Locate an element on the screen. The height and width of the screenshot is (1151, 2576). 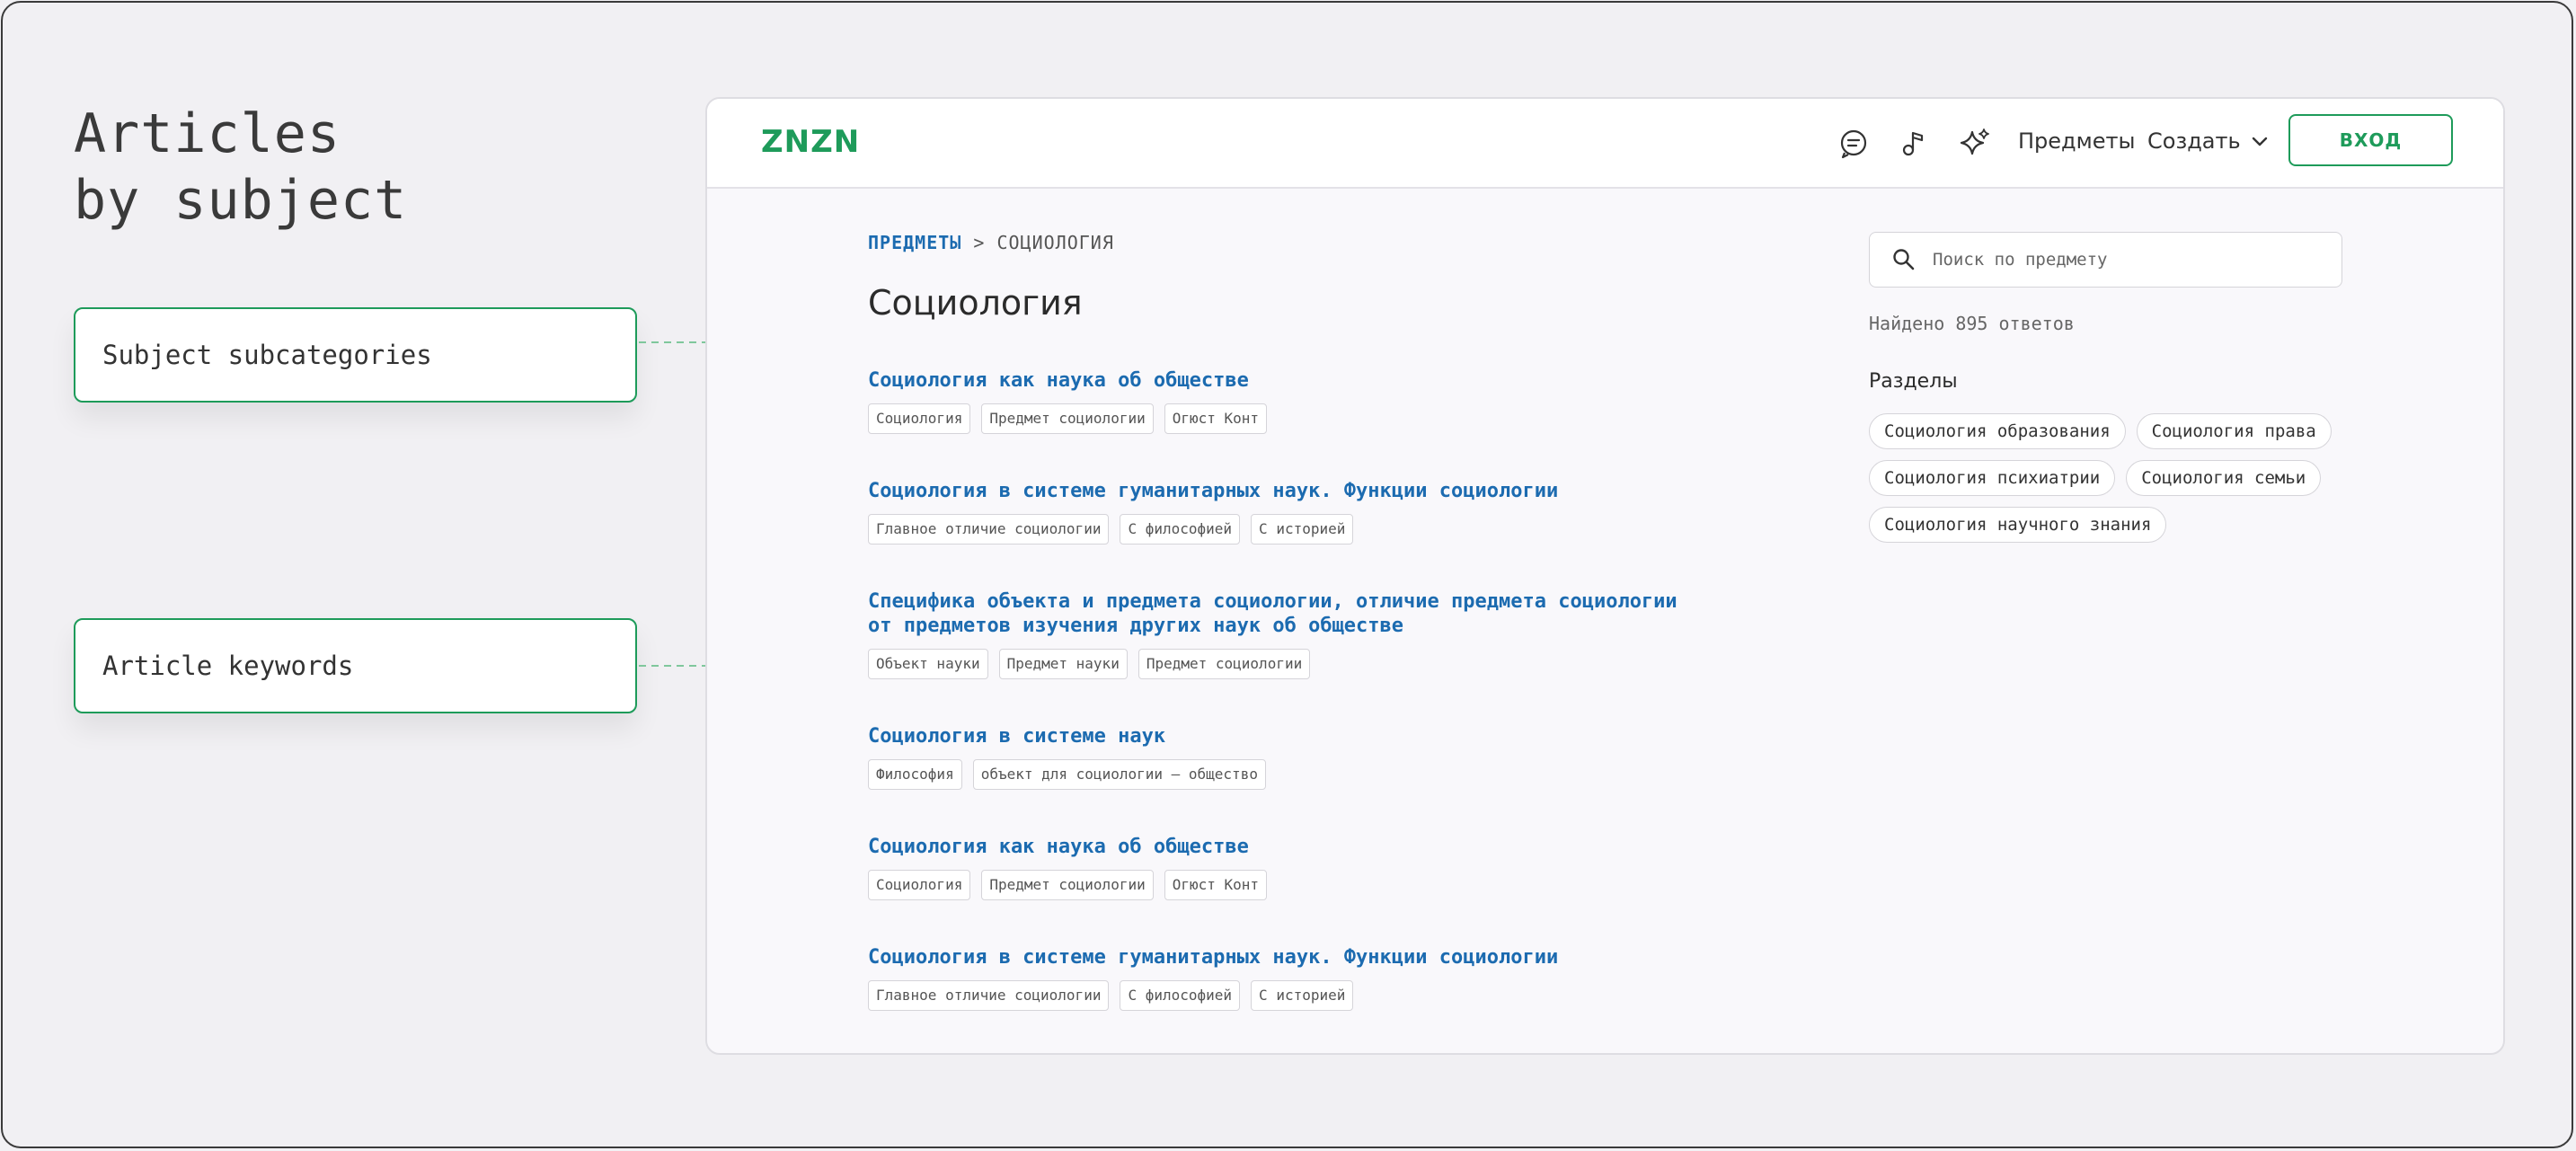
section-chip: Социология научного знания is located at coordinates (2018, 525).